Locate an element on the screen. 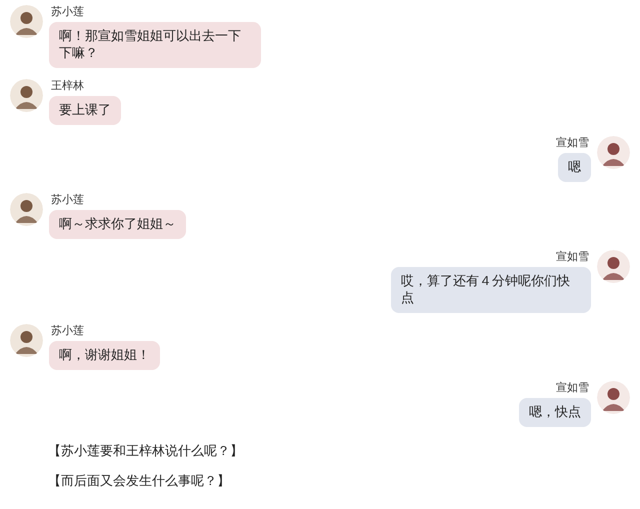  message-bubble: 哎，算了还有４分钟呢你们快点 is located at coordinates (491, 290).